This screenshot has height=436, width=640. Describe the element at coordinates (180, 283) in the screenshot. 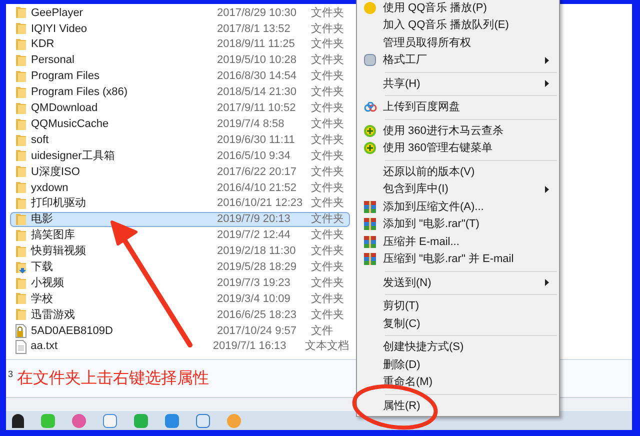

I see `file-row: 小视频 2019/7/3 19:23 文件夹` at that location.